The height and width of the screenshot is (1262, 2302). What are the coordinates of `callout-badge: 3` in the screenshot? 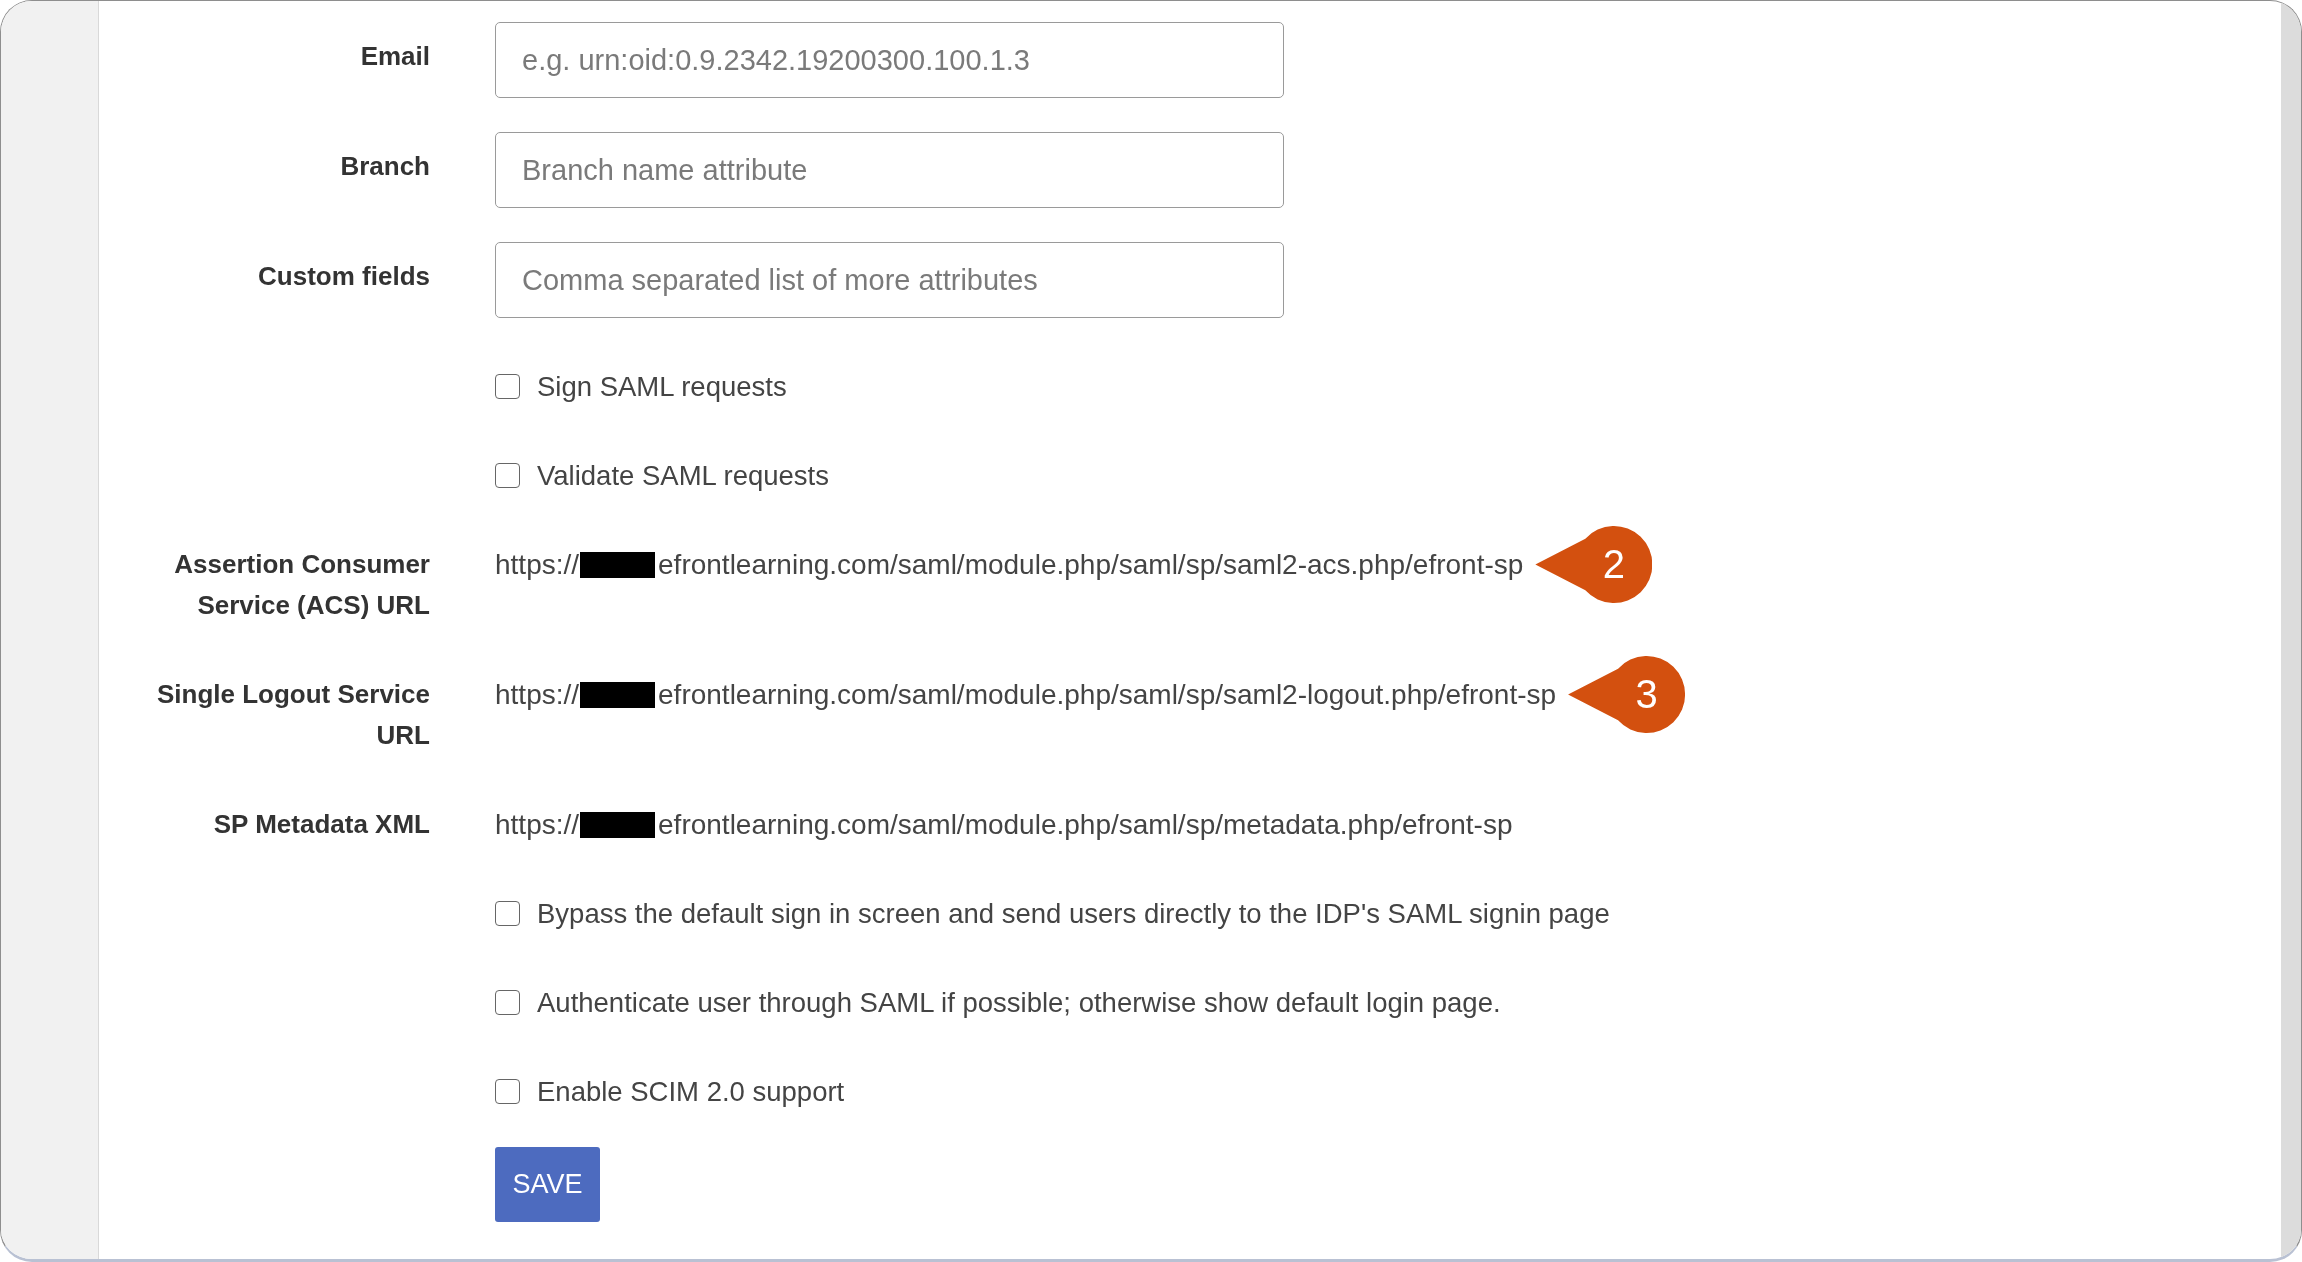 It's located at (1627, 694).